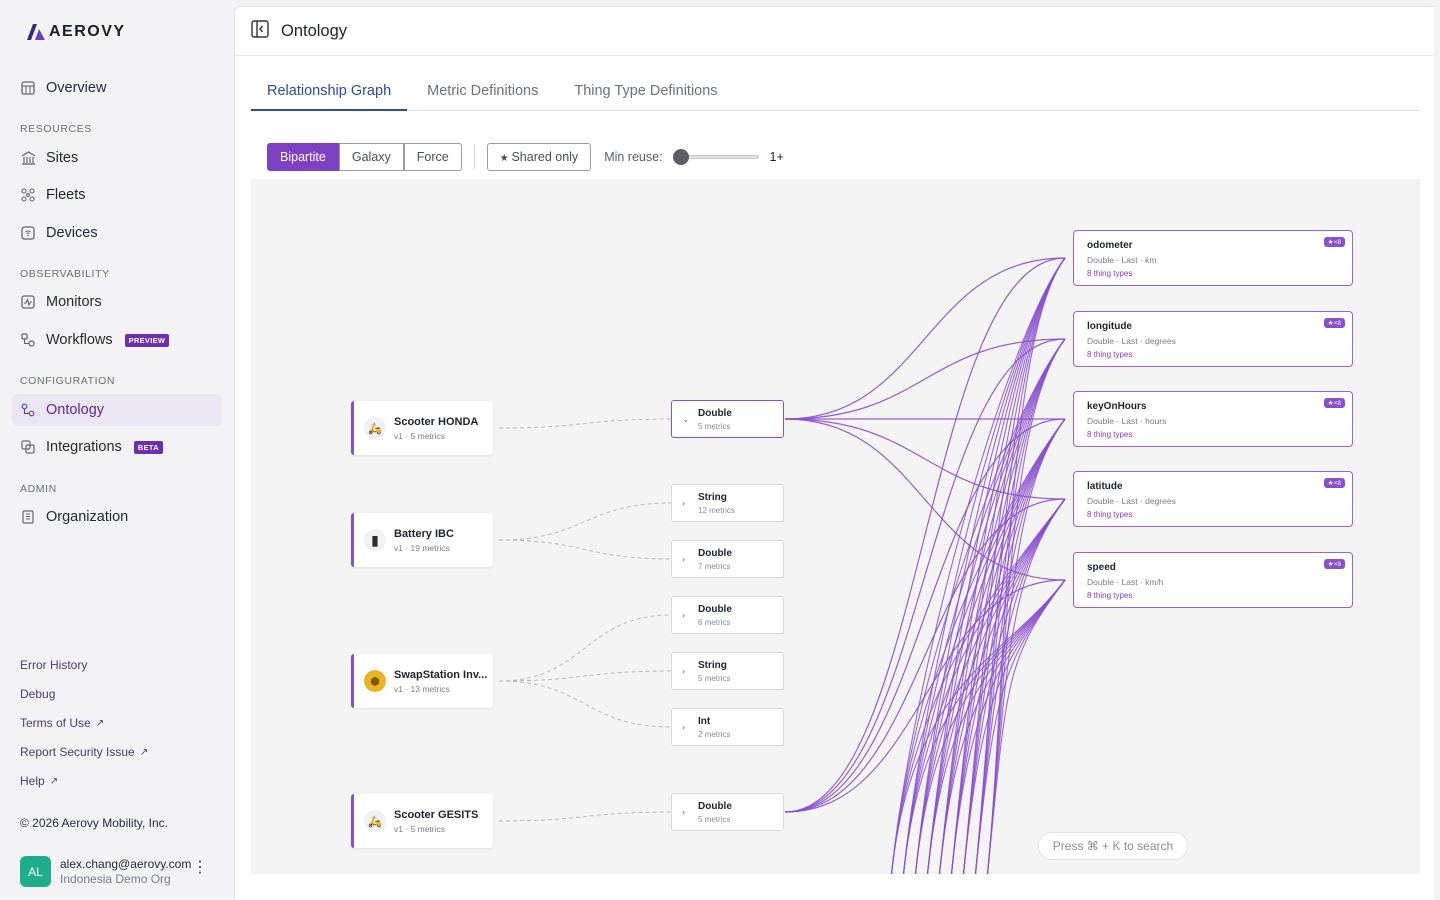  What do you see at coordinates (420, 435) in the screenshot?
I see `thing-type-meta: v1 · 5 metrics` at bounding box center [420, 435].